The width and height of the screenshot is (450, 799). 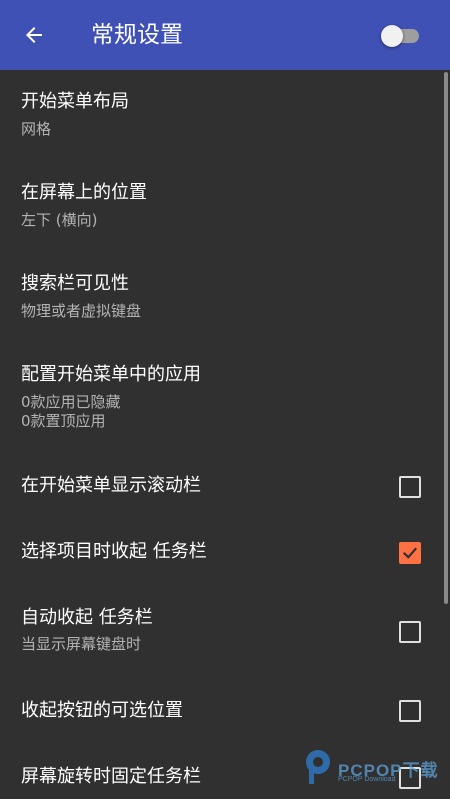 I want to click on setting-subtitle: 网格, so click(x=36, y=129).